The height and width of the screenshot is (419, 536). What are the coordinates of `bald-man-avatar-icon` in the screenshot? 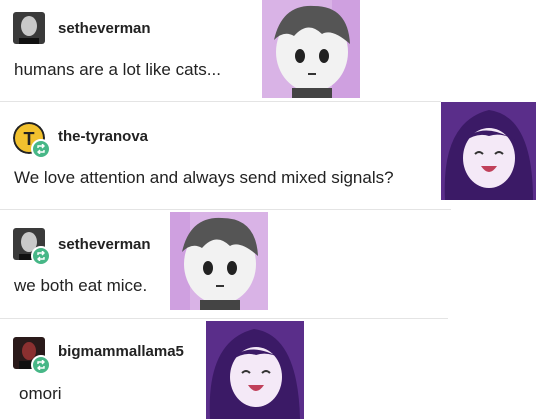 It's located at (29, 28).